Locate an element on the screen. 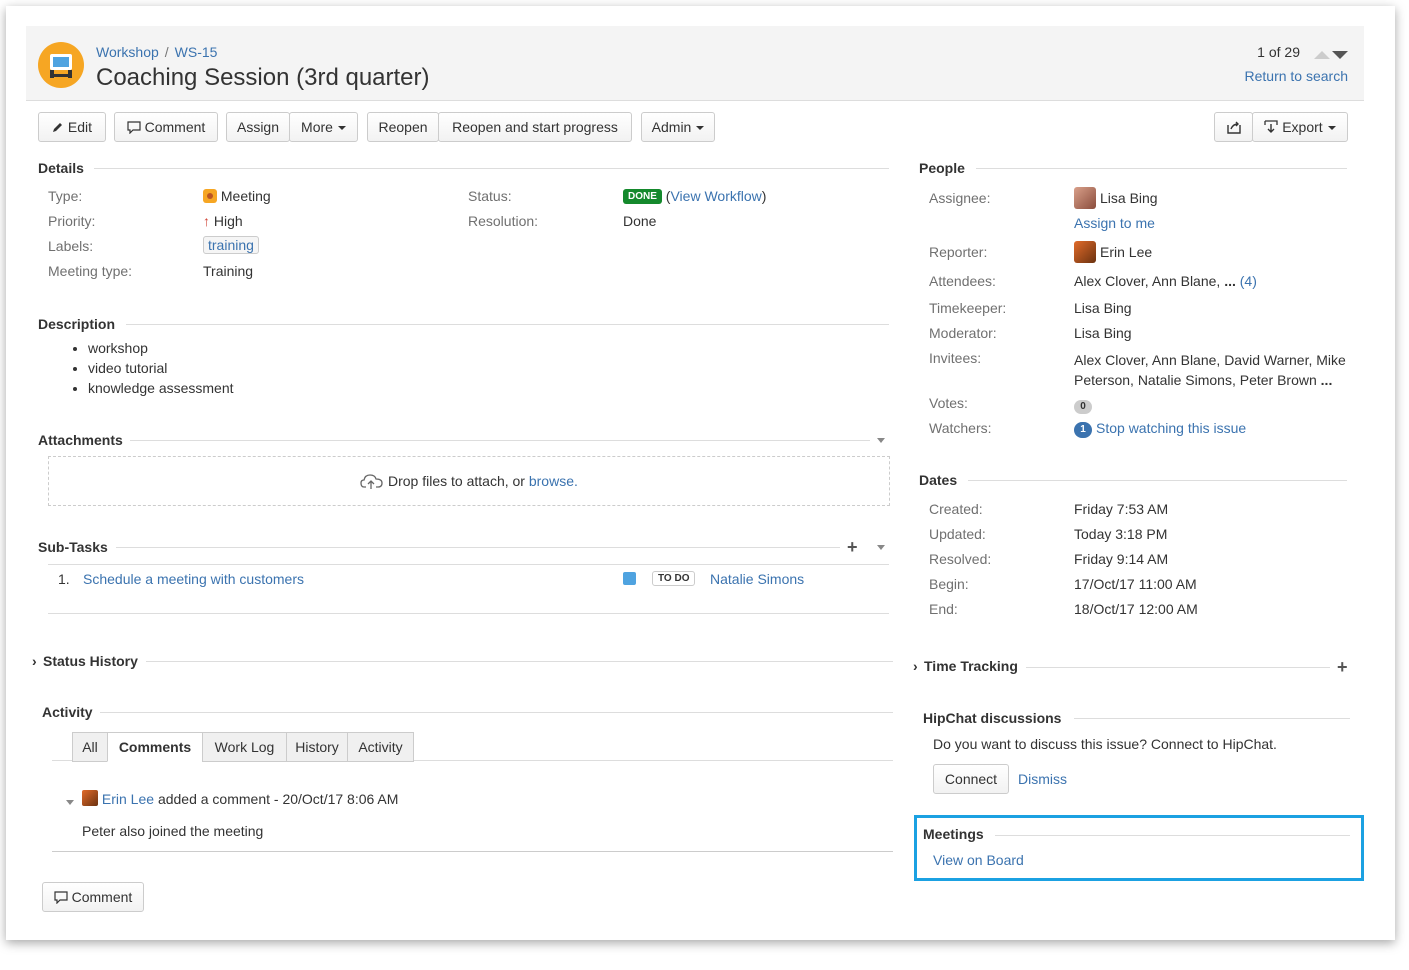 The height and width of the screenshot is (970, 1409). attachment-dropzone: Drop files to attach, or browse. is located at coordinates (469, 481).